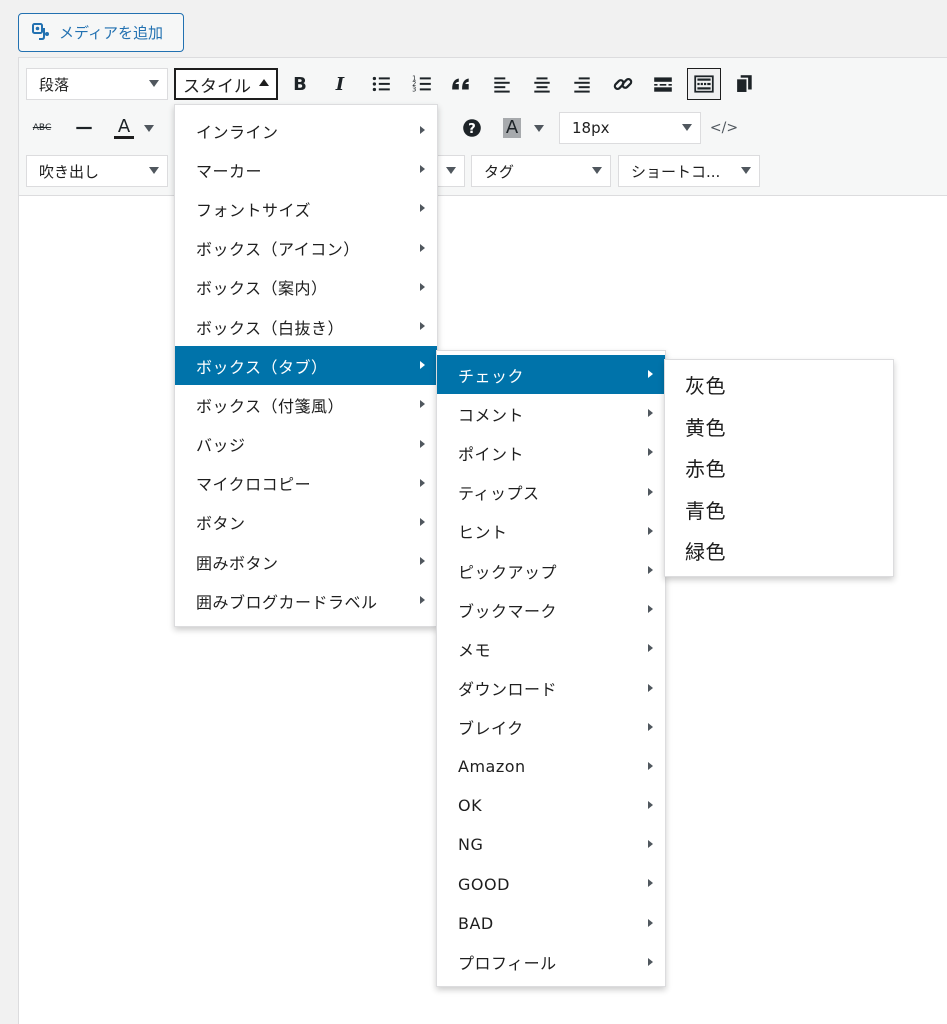  I want to click on insert-link-button, so click(623, 84).